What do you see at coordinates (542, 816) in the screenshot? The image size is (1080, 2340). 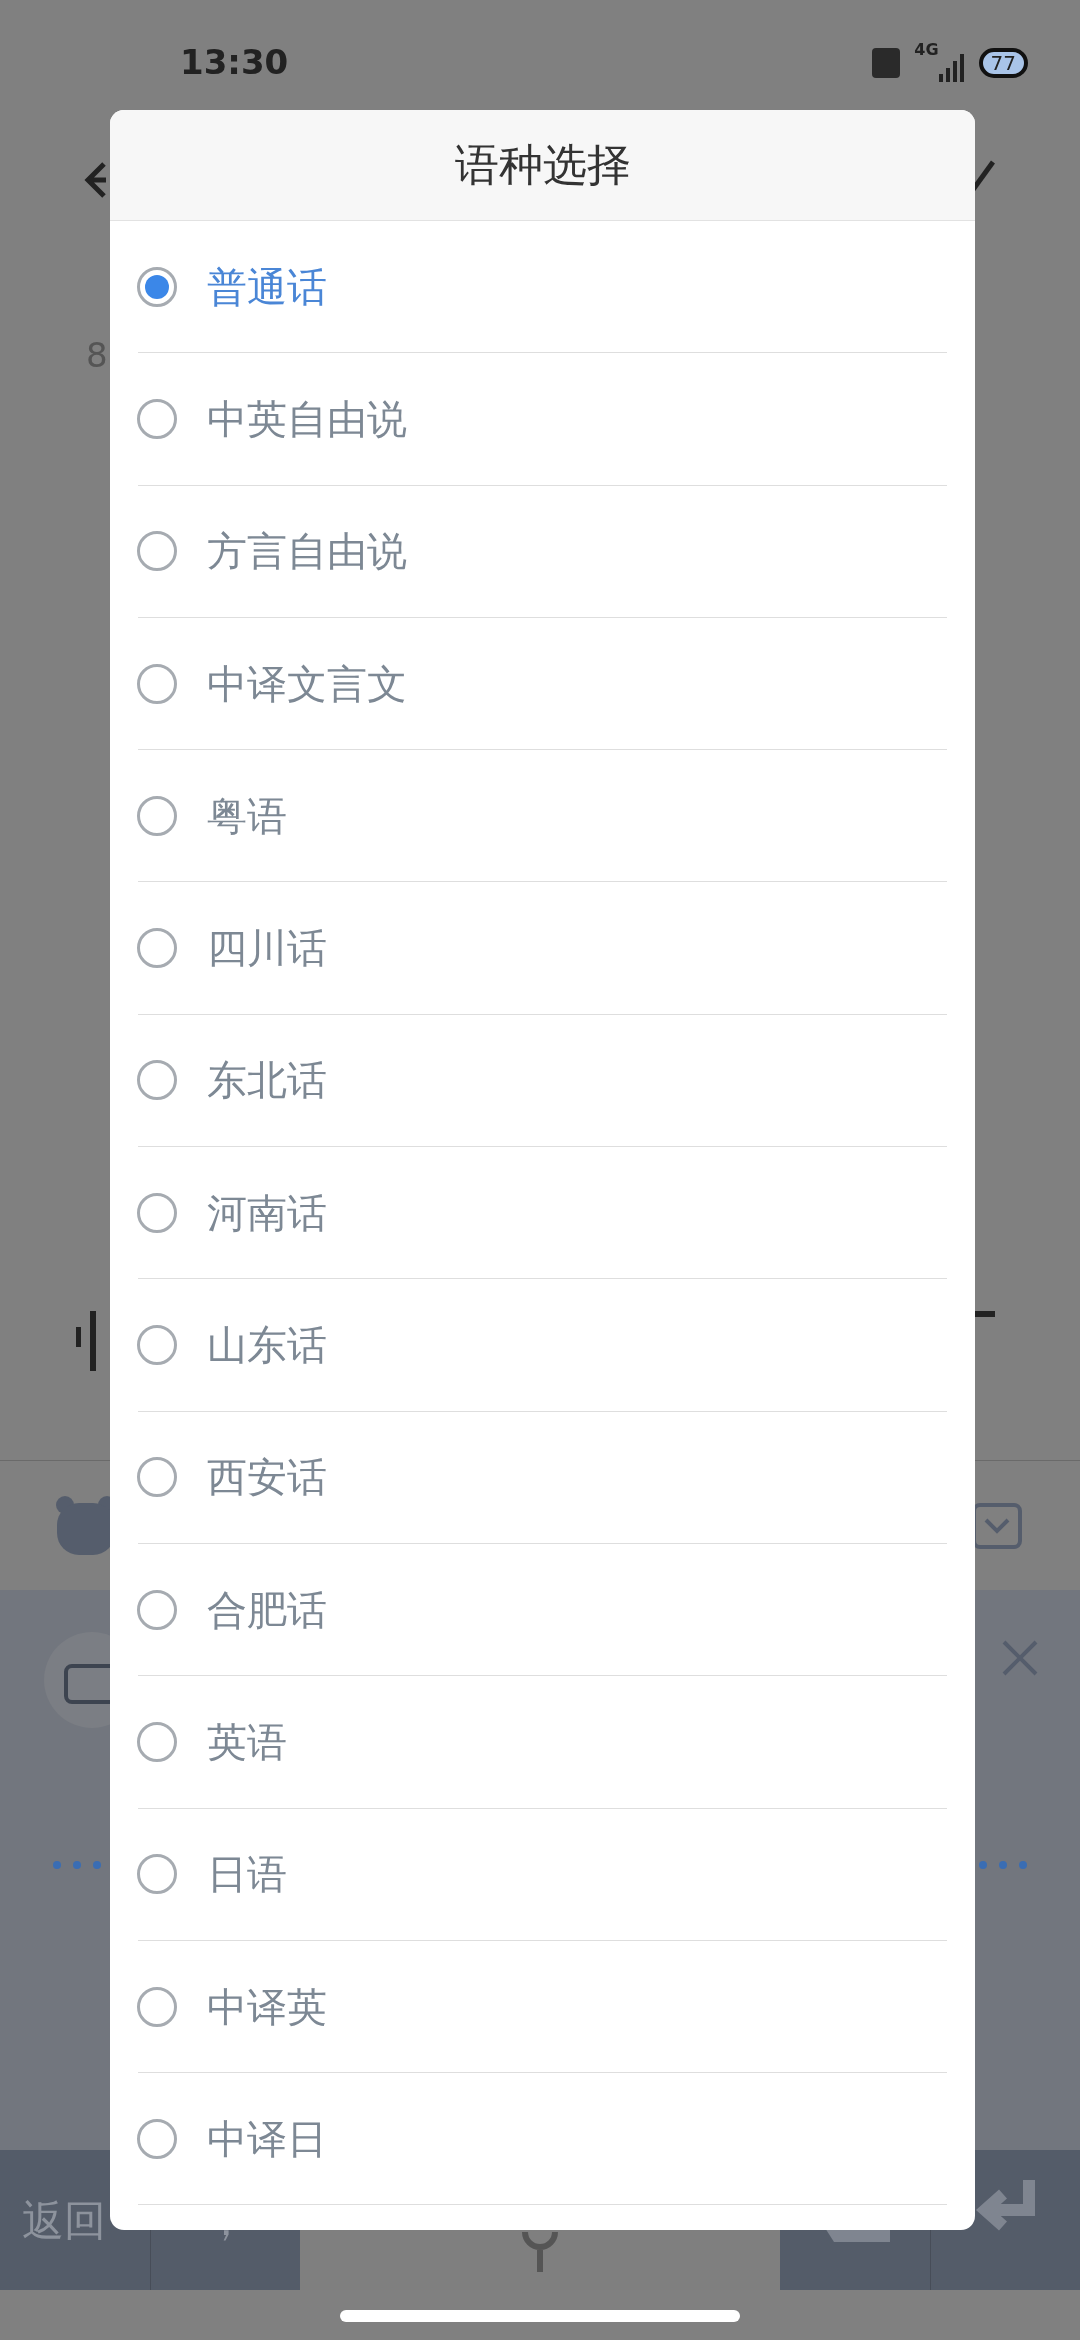 I see `language-option: 粤语` at bounding box center [542, 816].